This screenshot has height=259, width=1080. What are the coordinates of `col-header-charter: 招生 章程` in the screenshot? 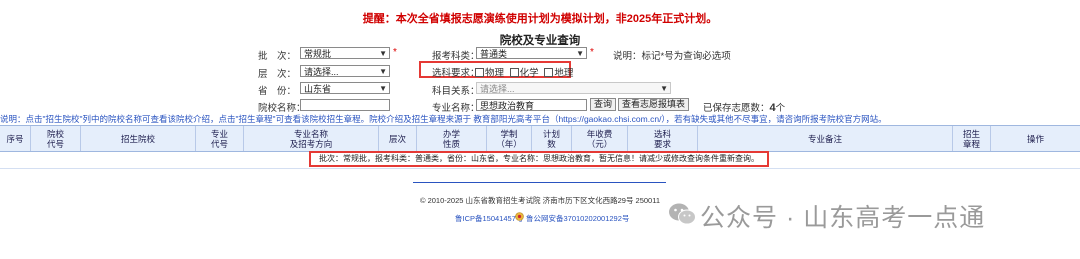 It's located at (971, 138).